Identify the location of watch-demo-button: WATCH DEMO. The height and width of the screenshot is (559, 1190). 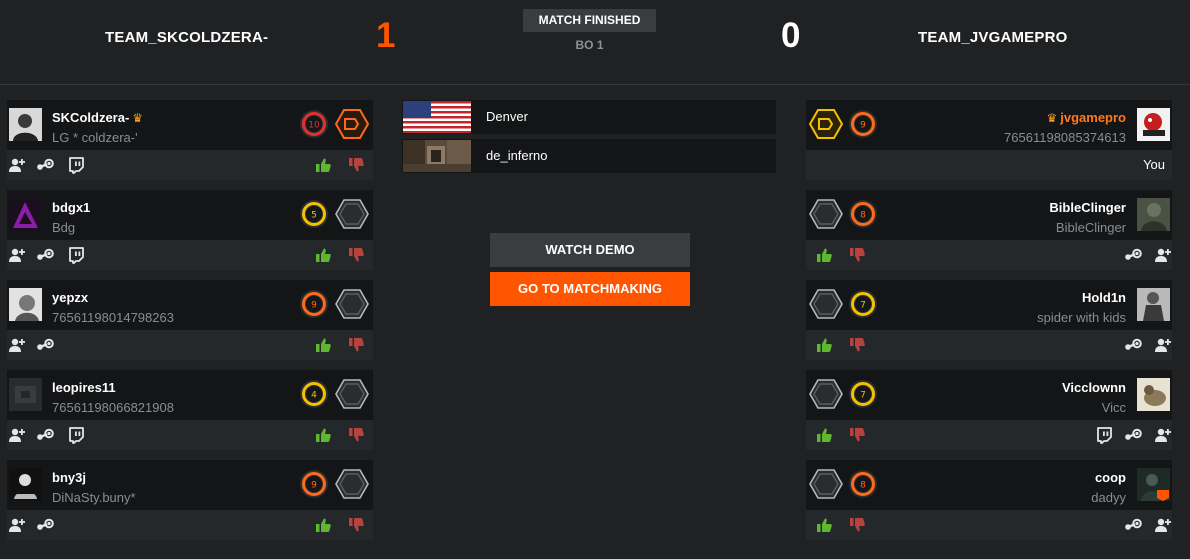
(590, 250).